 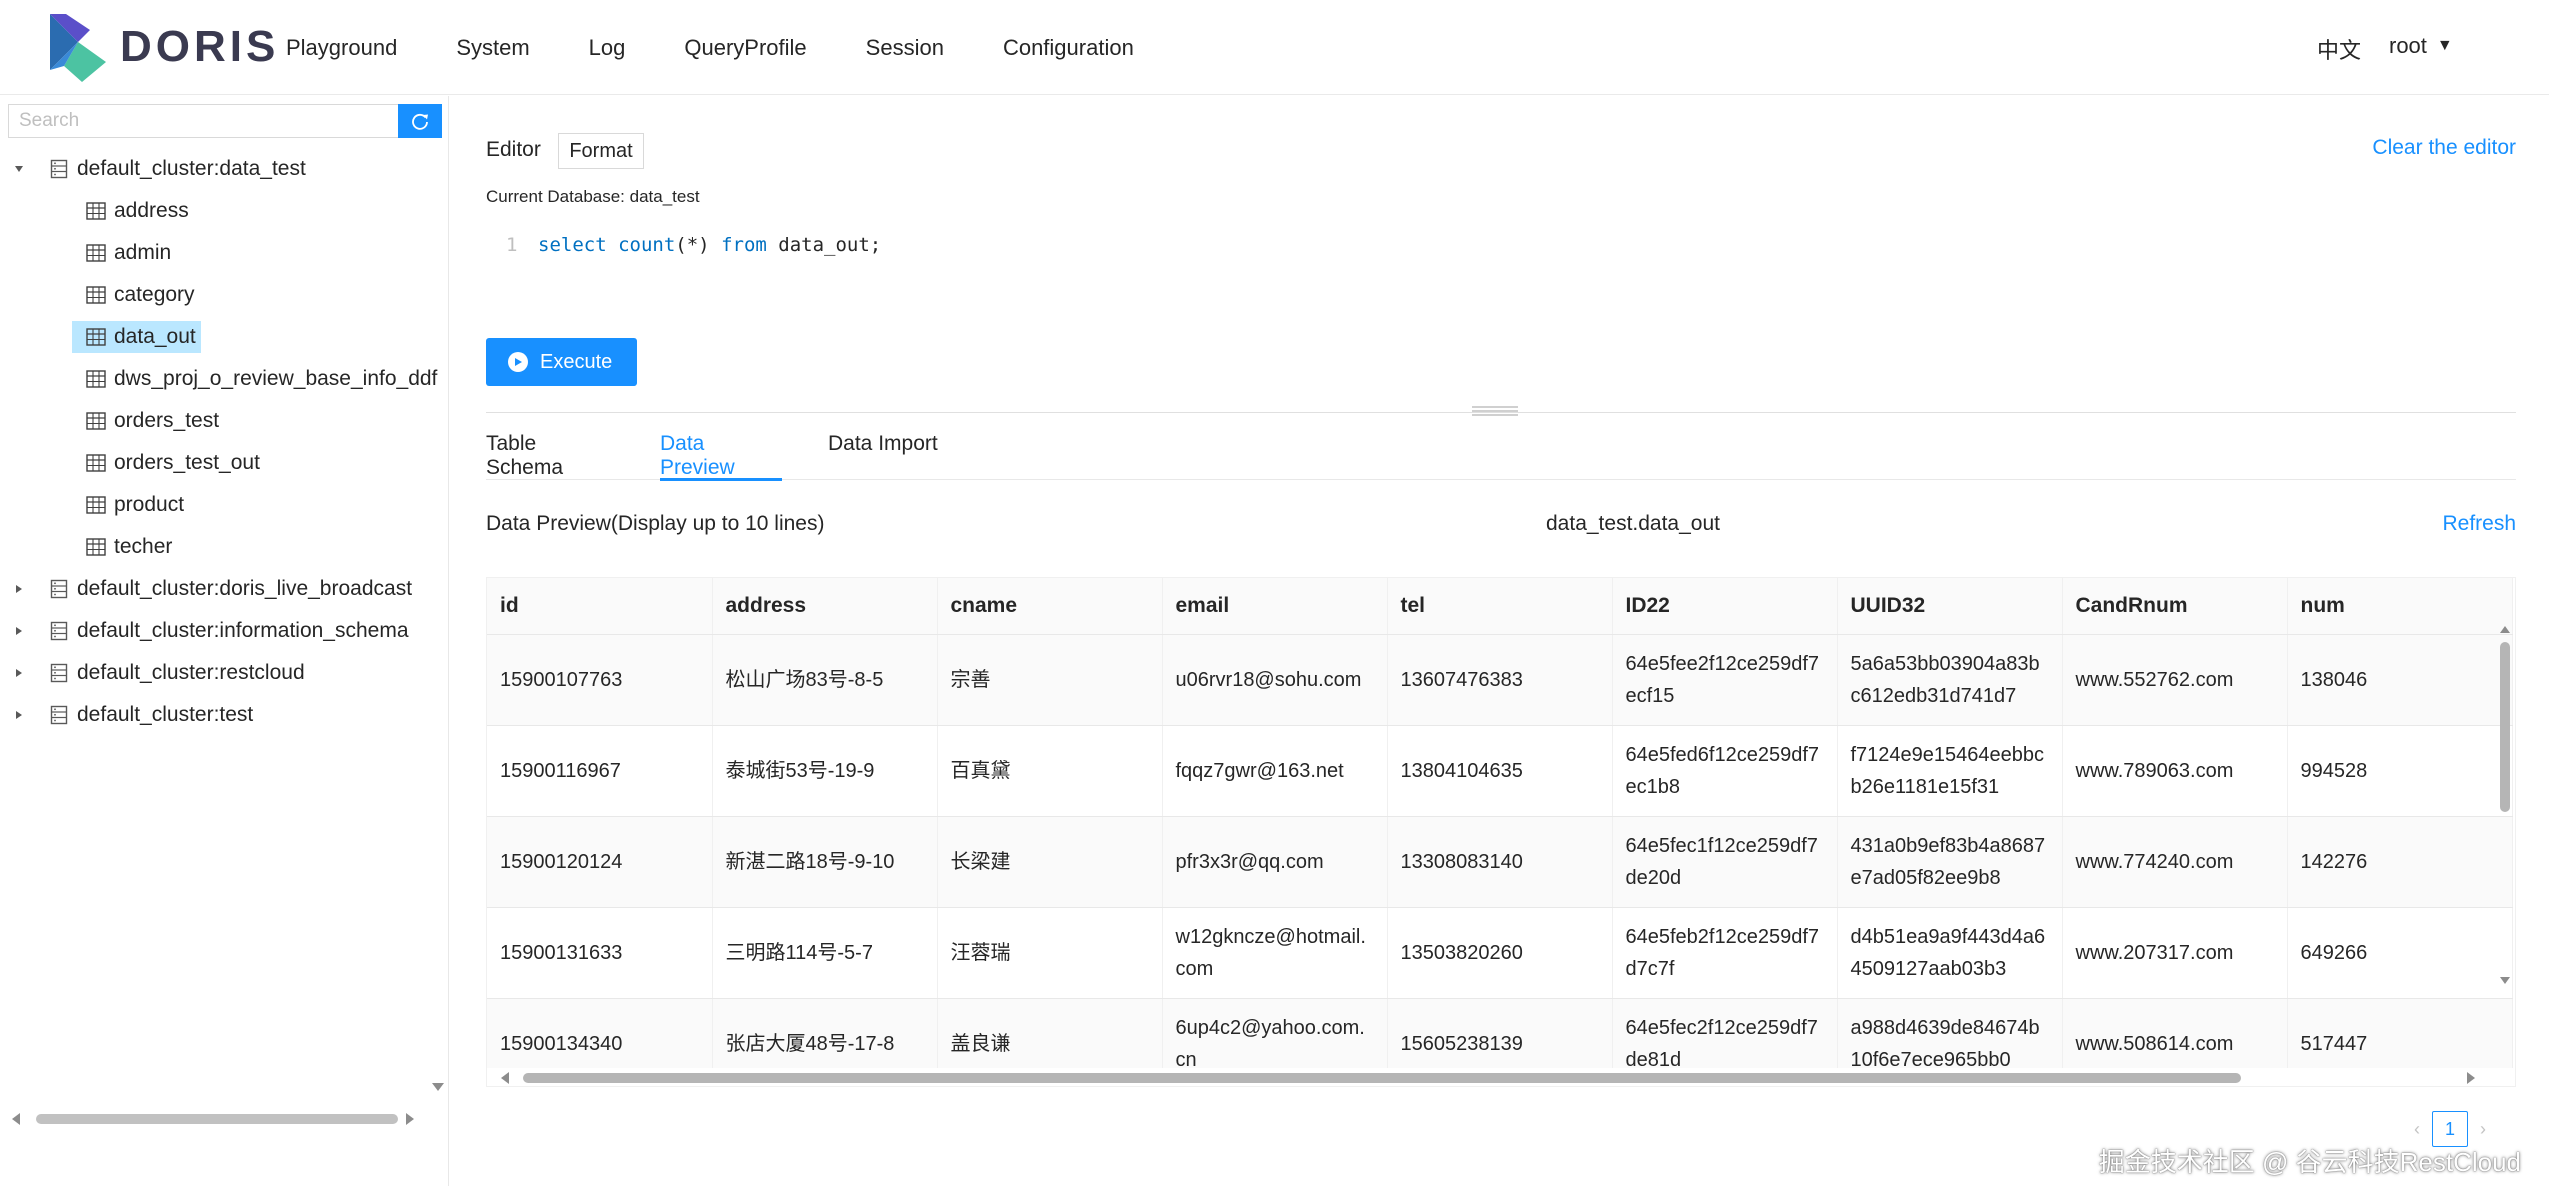 What do you see at coordinates (2339, 49) in the screenshot?
I see `language-switch: 中文` at bounding box center [2339, 49].